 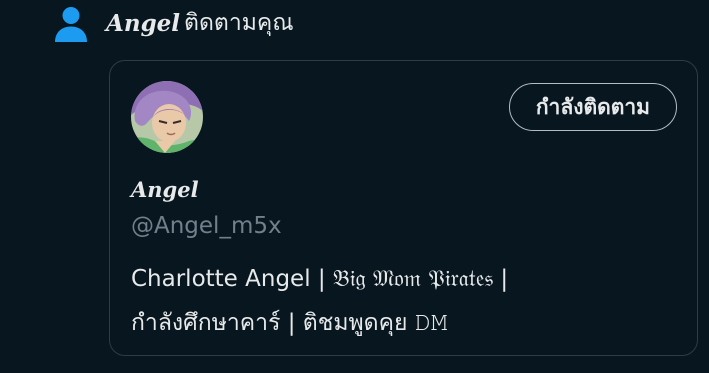 I want to click on notification-text: 𝑨𝒏𝒈𝒆𝒍 ติดตามคุณ, so click(x=200, y=23).